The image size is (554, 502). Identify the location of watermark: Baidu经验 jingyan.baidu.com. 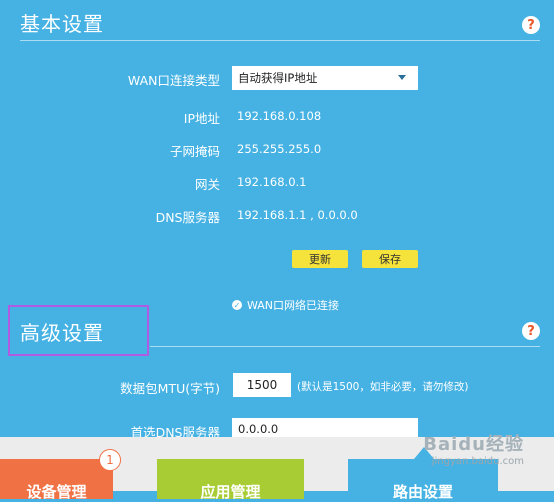
(473, 448).